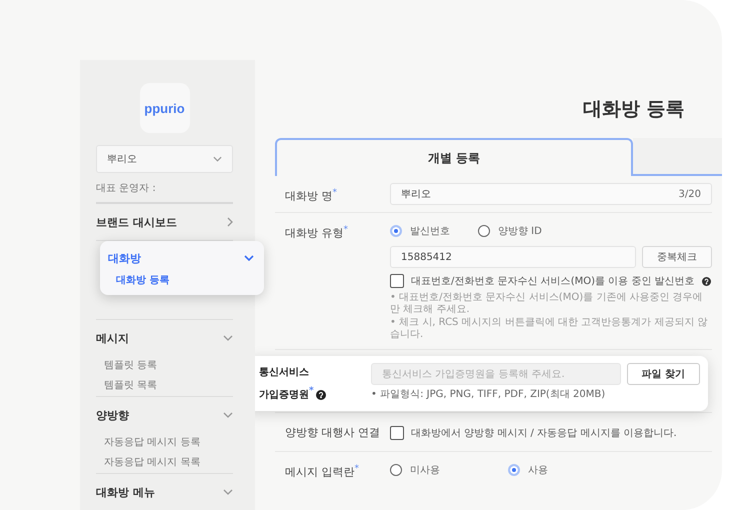  I want to click on submenu-item: 템플릿 등록, so click(164, 366).